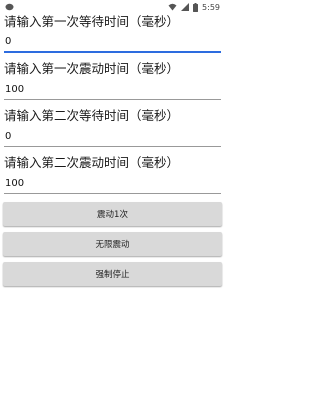 This screenshot has height=400, width=320. I want to click on first-wait-group: 请输入第一次等待时间（毫秒）, so click(112, 33).